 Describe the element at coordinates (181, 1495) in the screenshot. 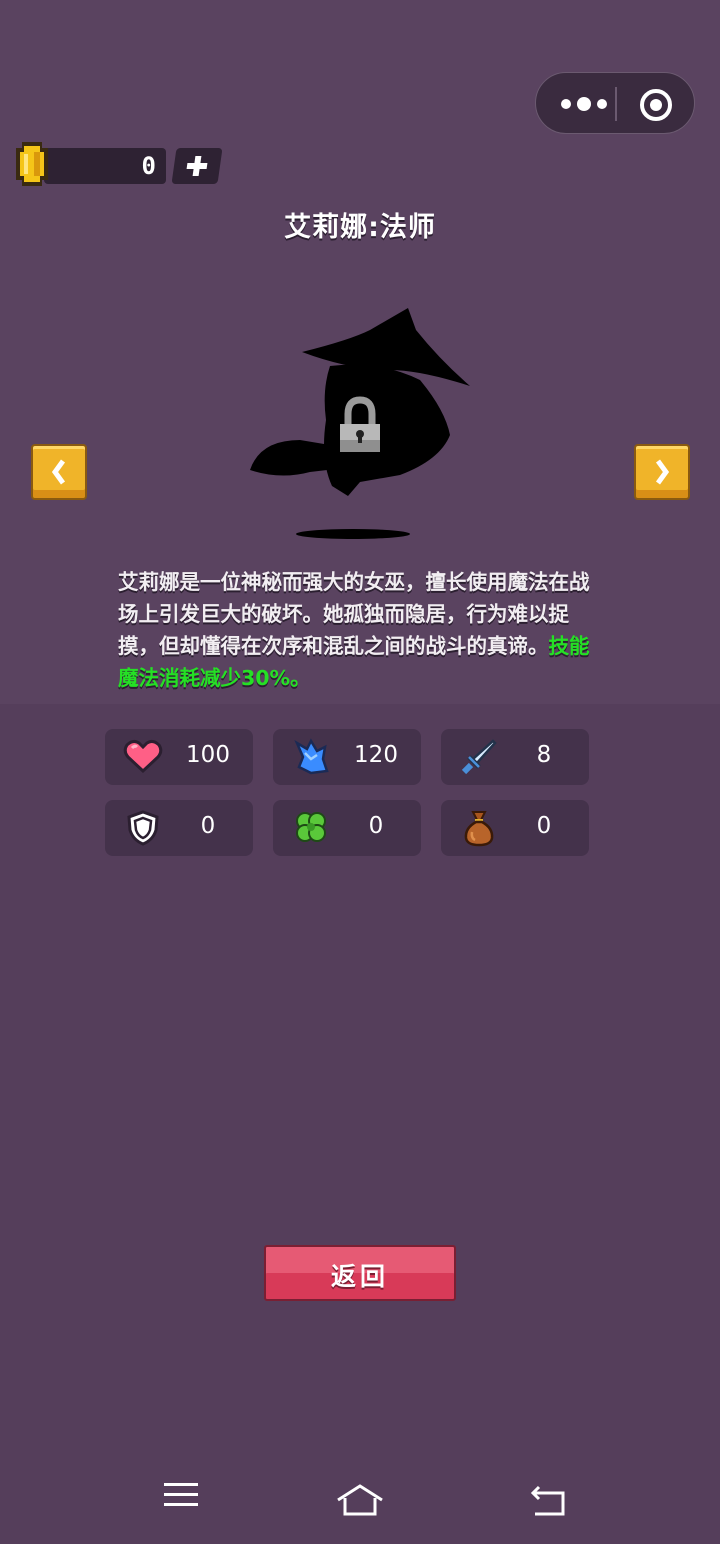

I see `menu-icon` at that location.